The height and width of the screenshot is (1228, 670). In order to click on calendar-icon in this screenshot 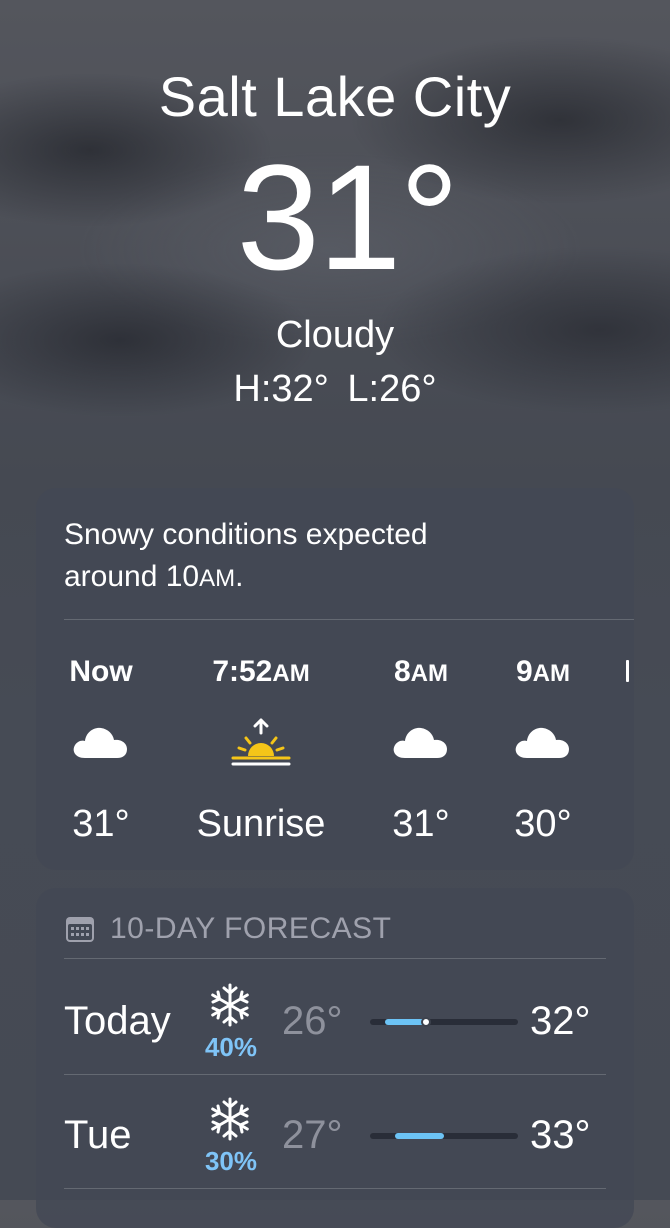, I will do `click(80, 929)`.